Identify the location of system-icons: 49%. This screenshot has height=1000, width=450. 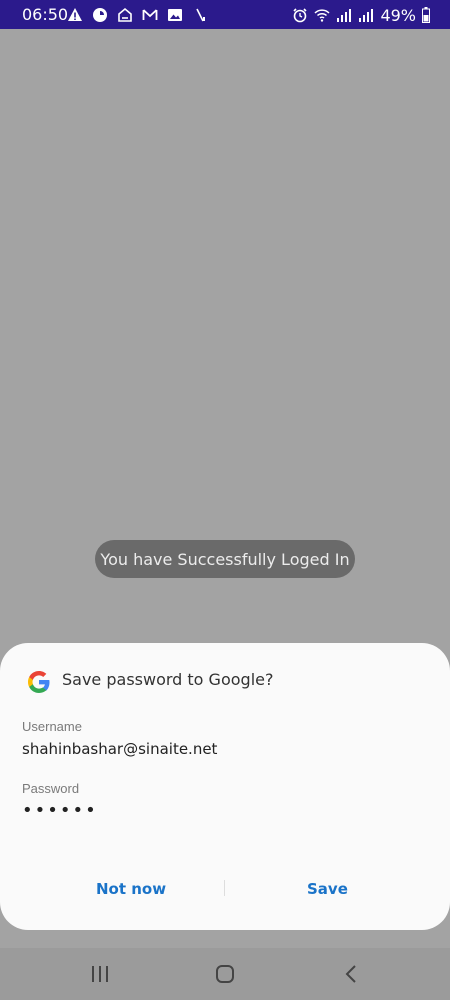
(361, 15).